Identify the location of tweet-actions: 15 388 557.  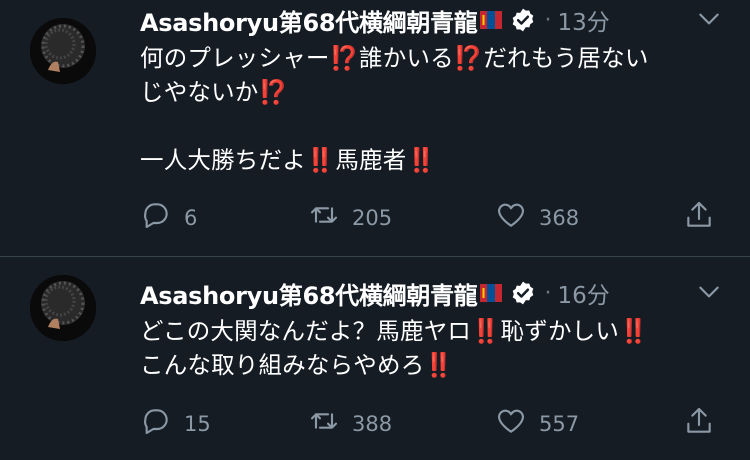
(435, 425).